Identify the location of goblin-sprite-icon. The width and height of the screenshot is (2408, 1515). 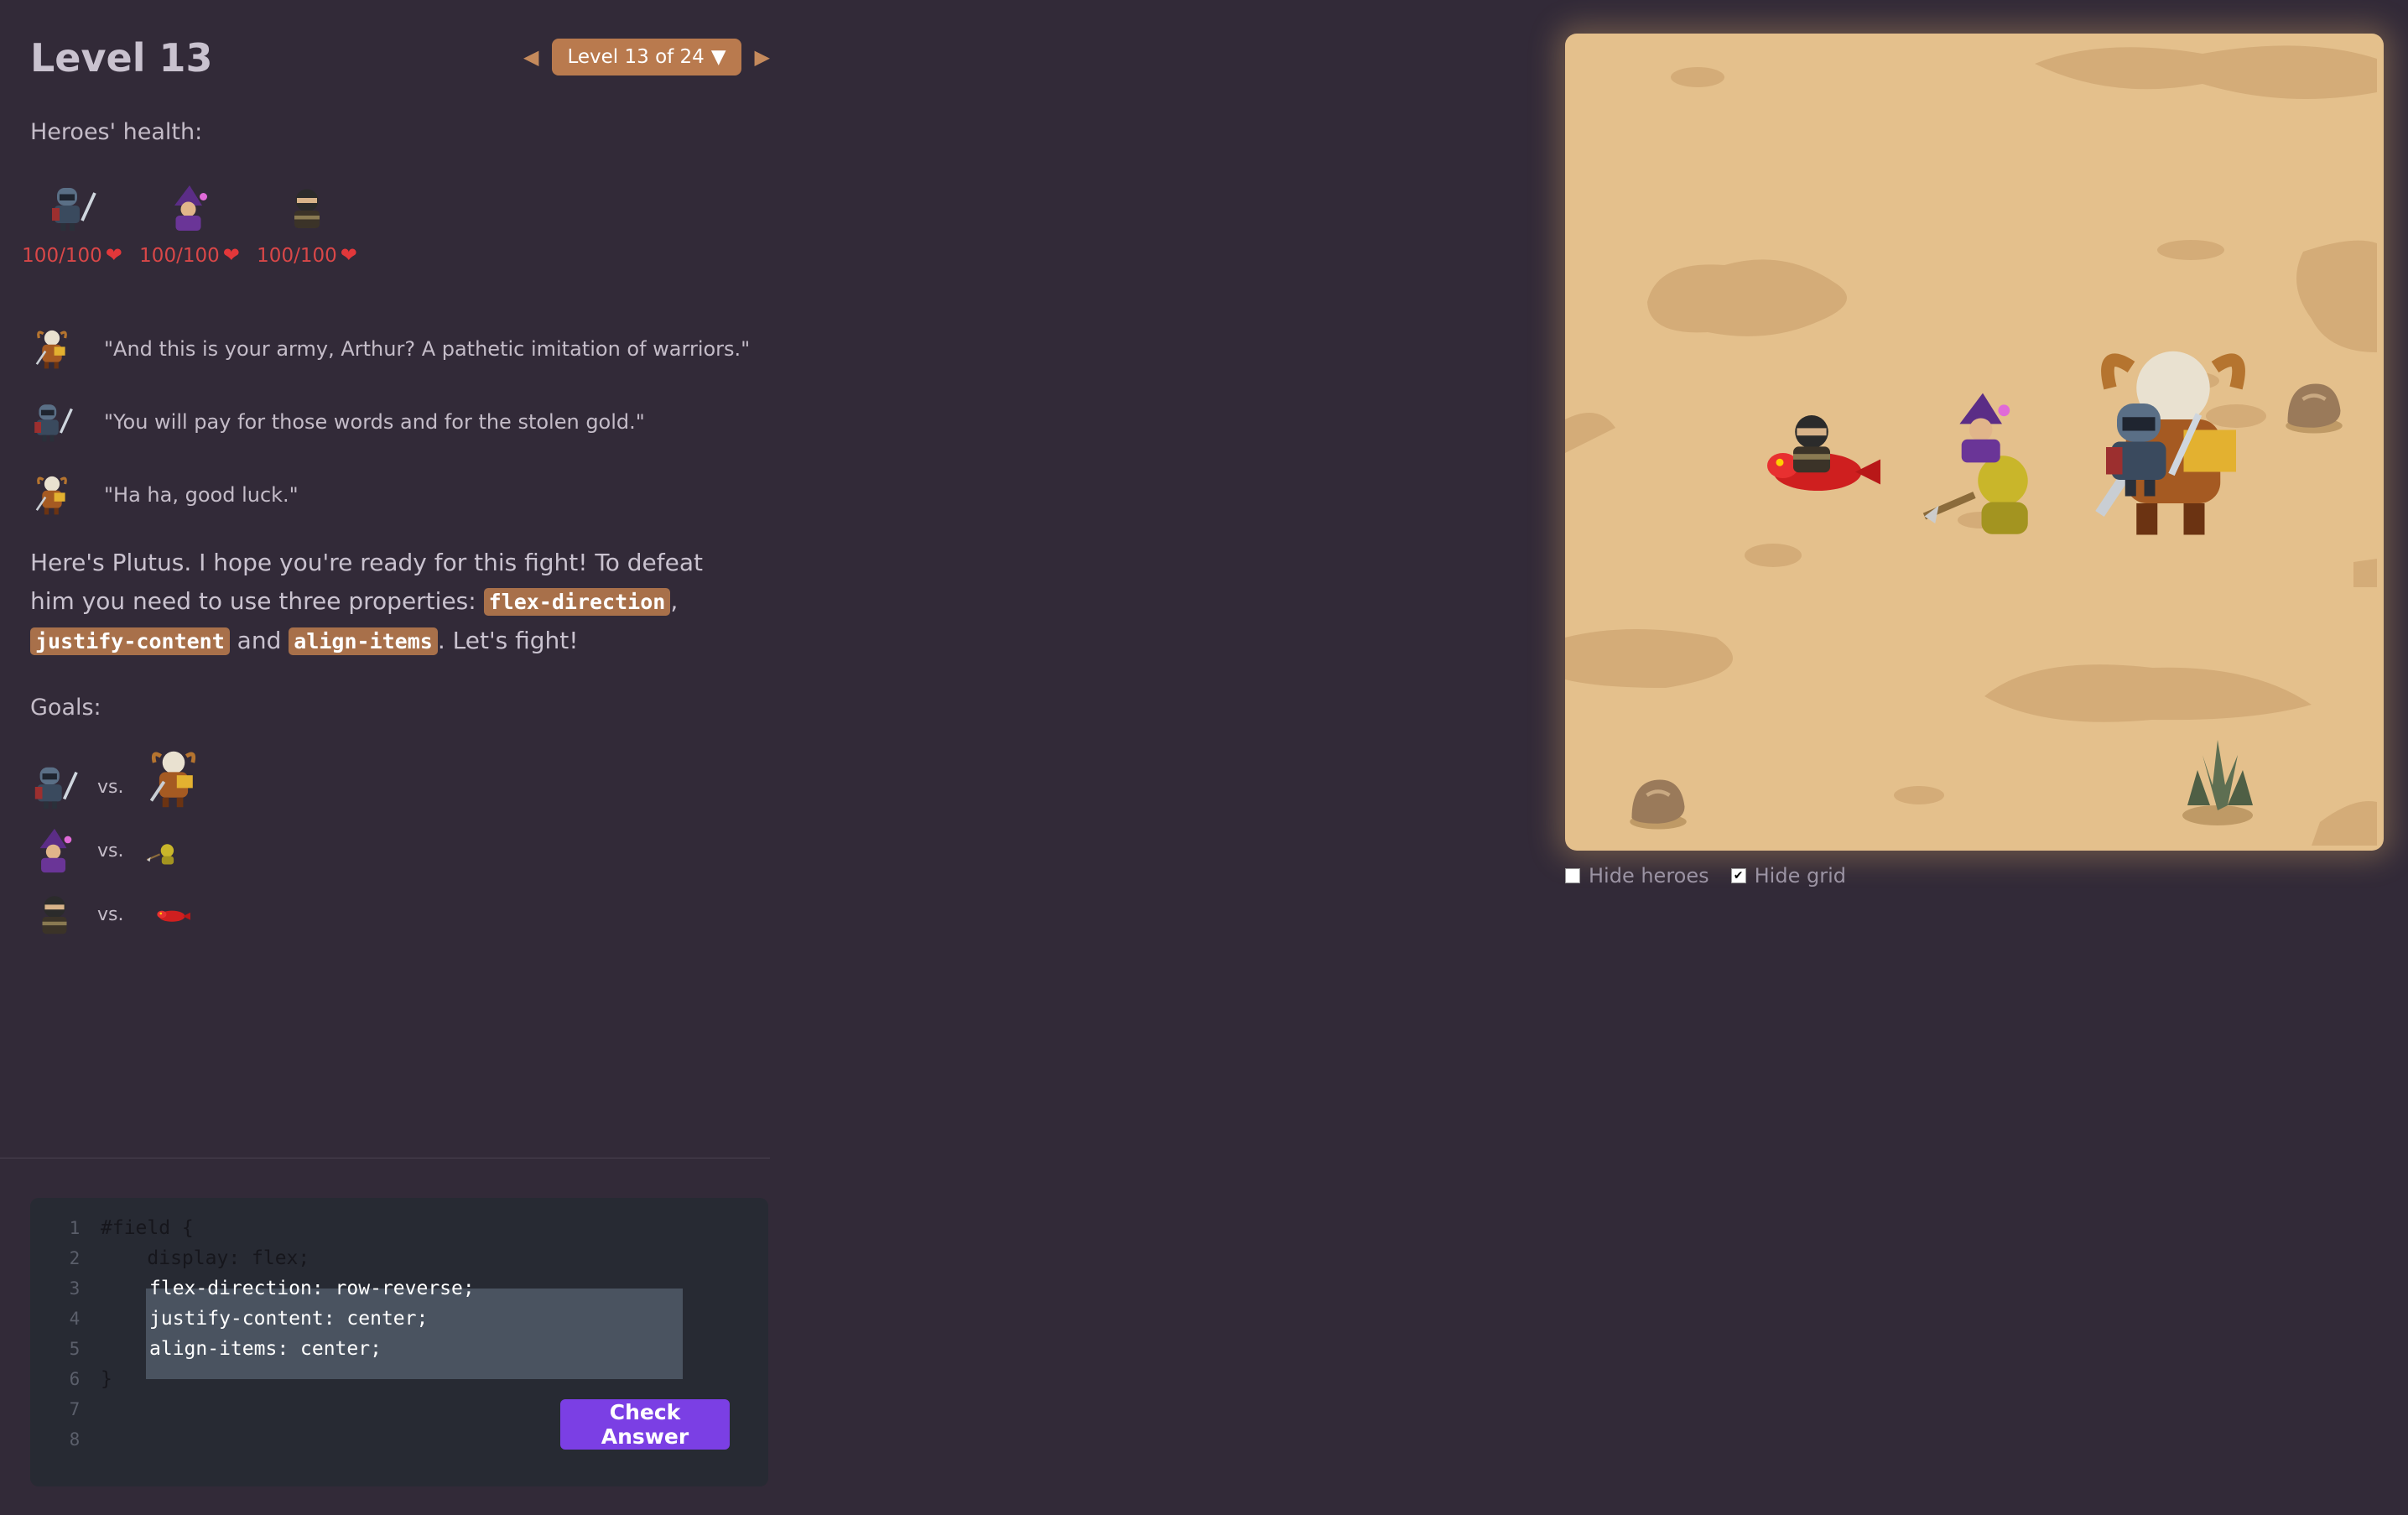
(163, 850).